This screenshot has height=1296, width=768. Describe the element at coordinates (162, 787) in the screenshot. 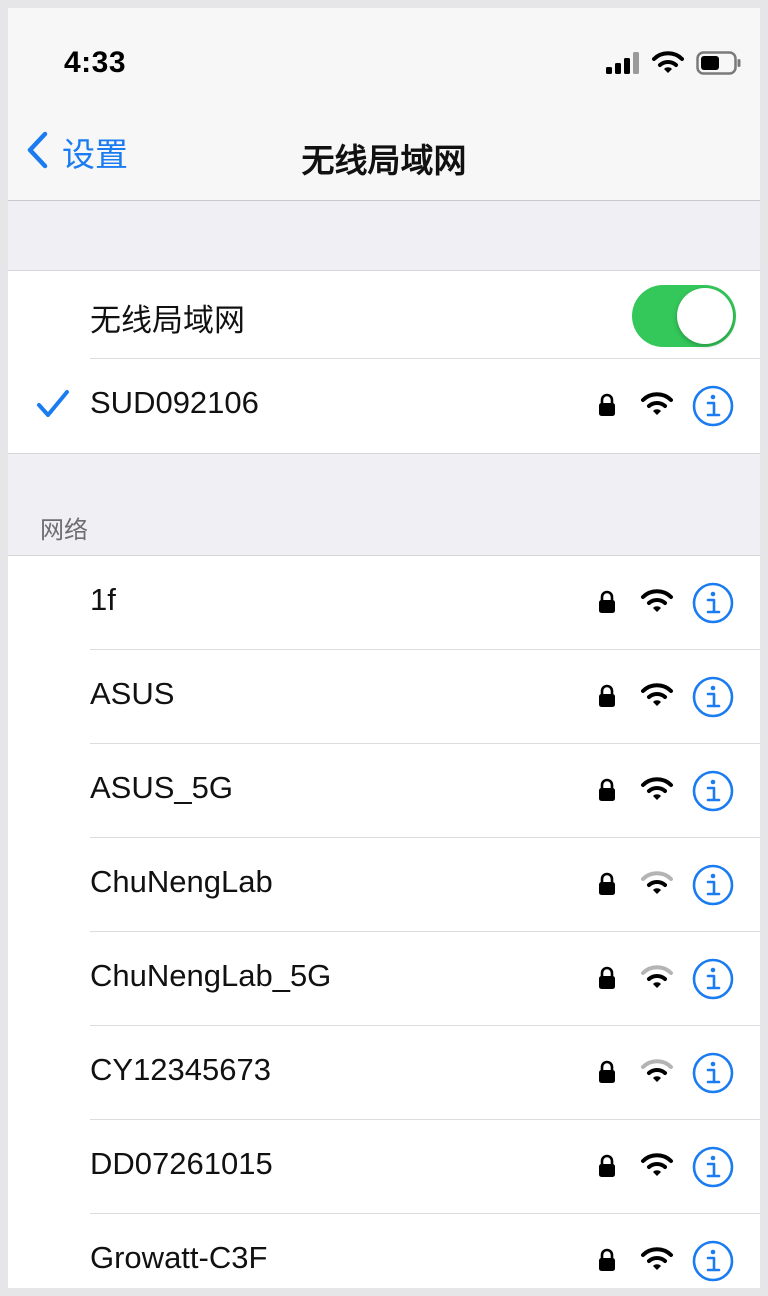

I see `network-name: ASUS_5G` at that location.